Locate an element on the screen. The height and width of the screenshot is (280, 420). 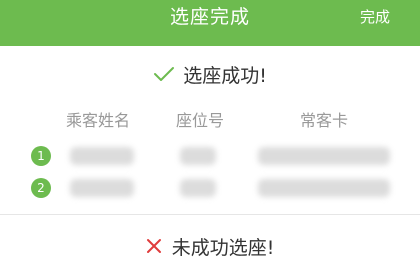
close-icon is located at coordinates (153, 246).